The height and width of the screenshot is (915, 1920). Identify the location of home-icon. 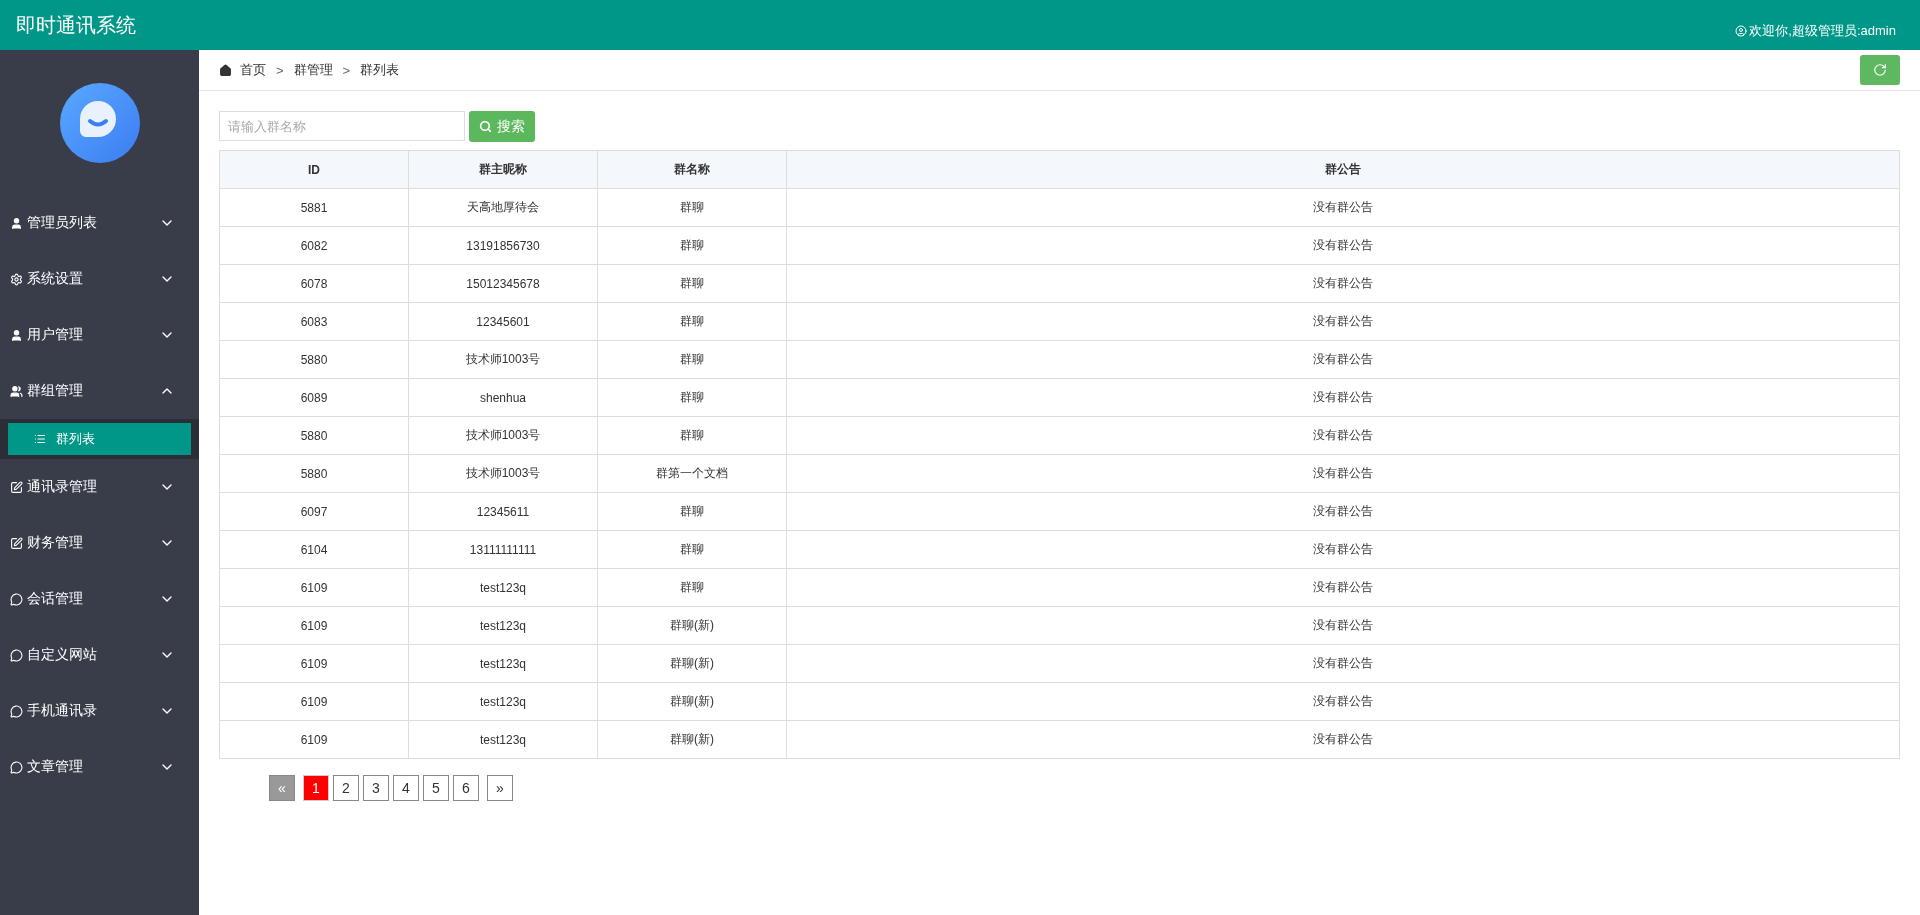
(225, 70).